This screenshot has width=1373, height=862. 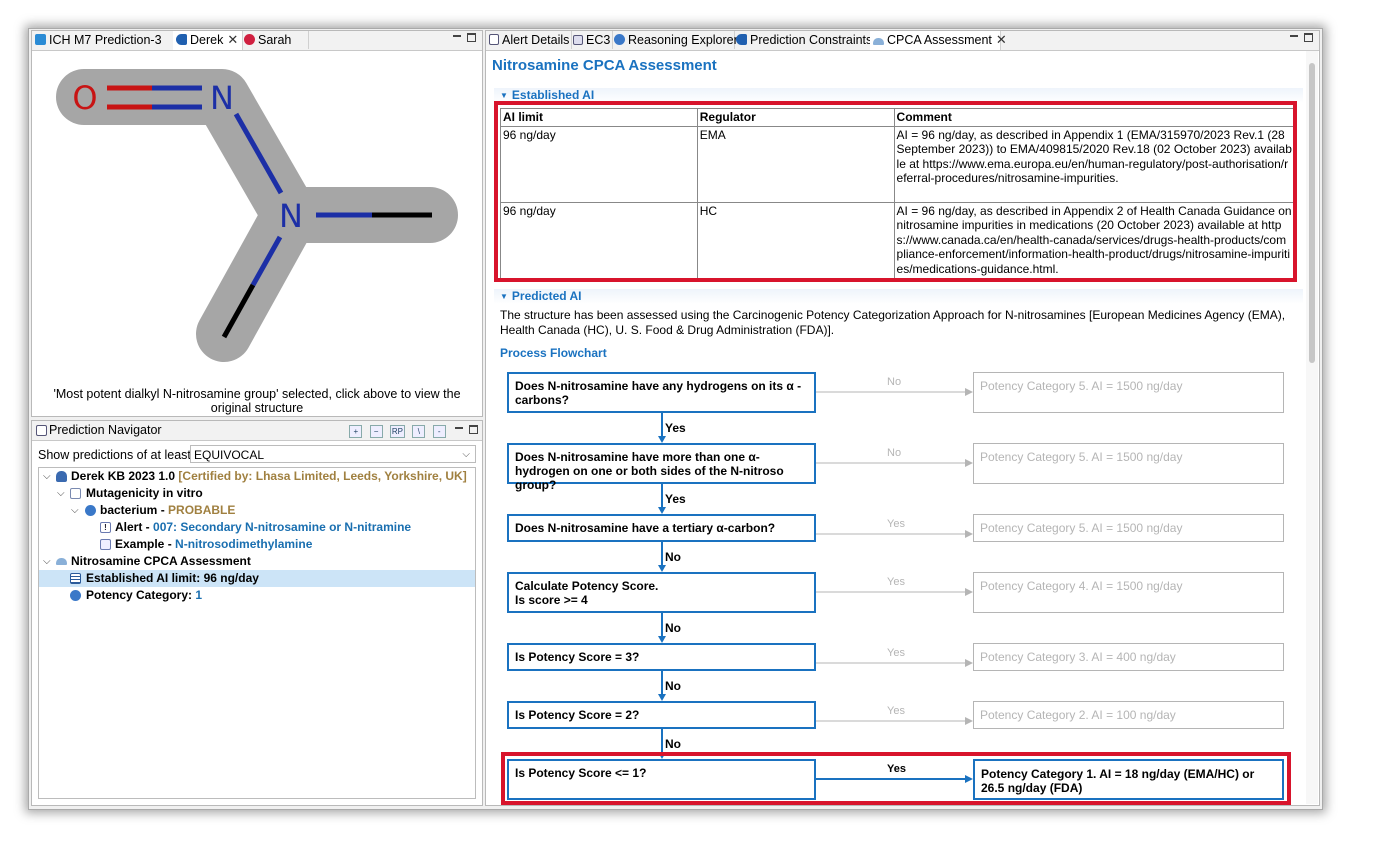 What do you see at coordinates (257, 595) in the screenshot?
I see `tree-item-potency-category: Potency Category: 1` at bounding box center [257, 595].